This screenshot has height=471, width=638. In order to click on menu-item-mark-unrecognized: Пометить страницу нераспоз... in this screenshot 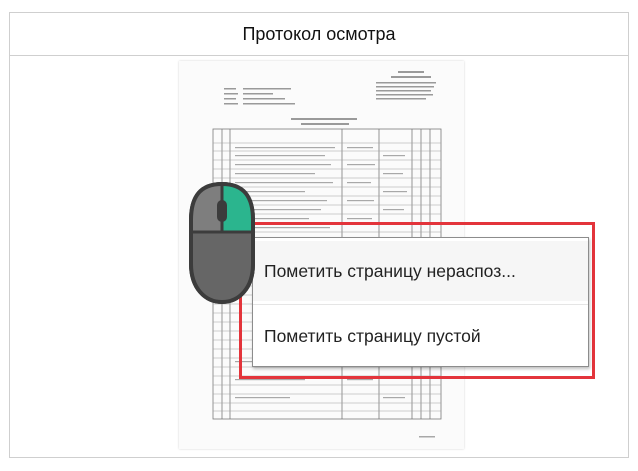, I will do `click(420, 271)`.